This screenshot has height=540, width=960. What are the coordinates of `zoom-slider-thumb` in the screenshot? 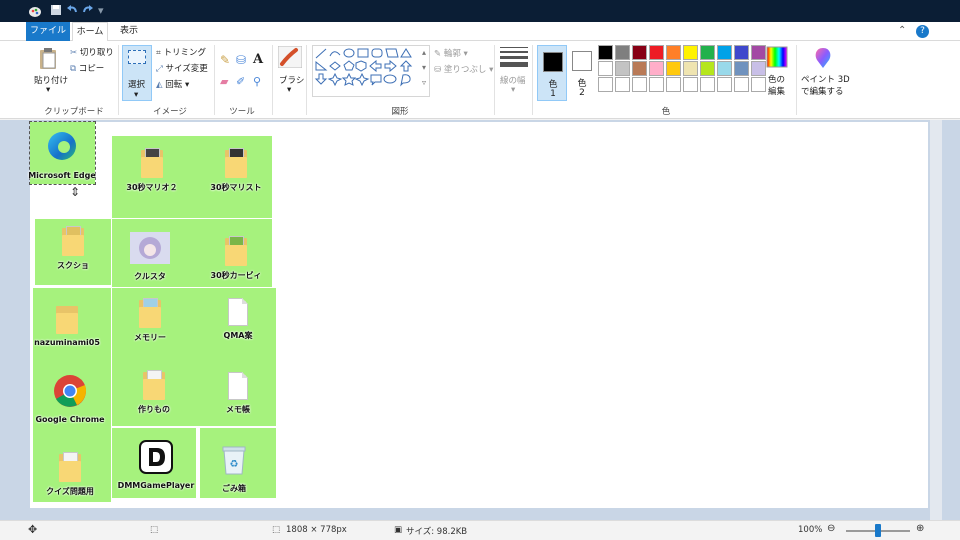 It's located at (878, 530).